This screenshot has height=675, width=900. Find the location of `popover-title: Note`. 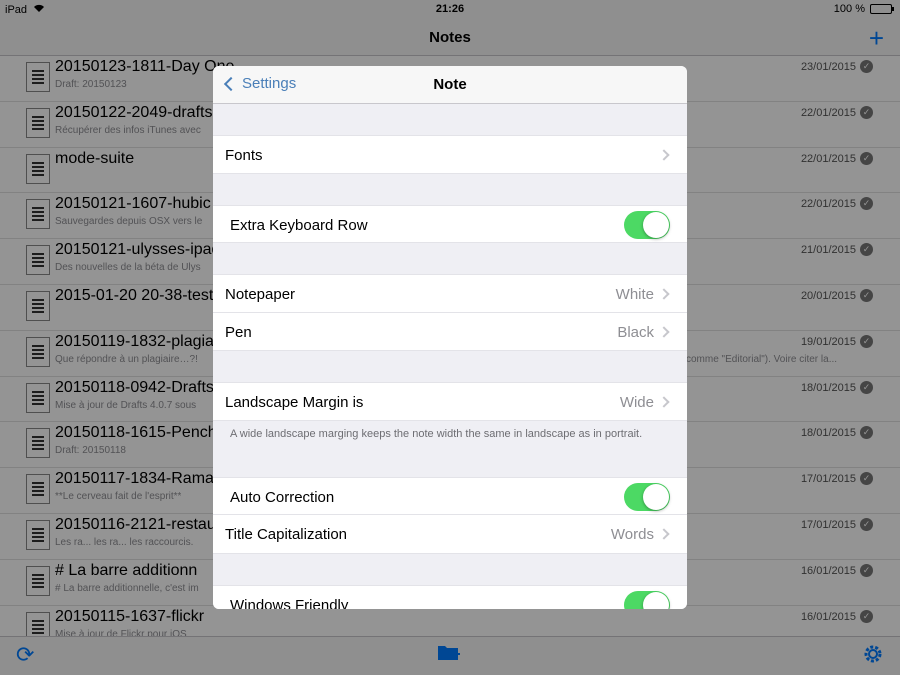

popover-title: Note is located at coordinates (450, 84).